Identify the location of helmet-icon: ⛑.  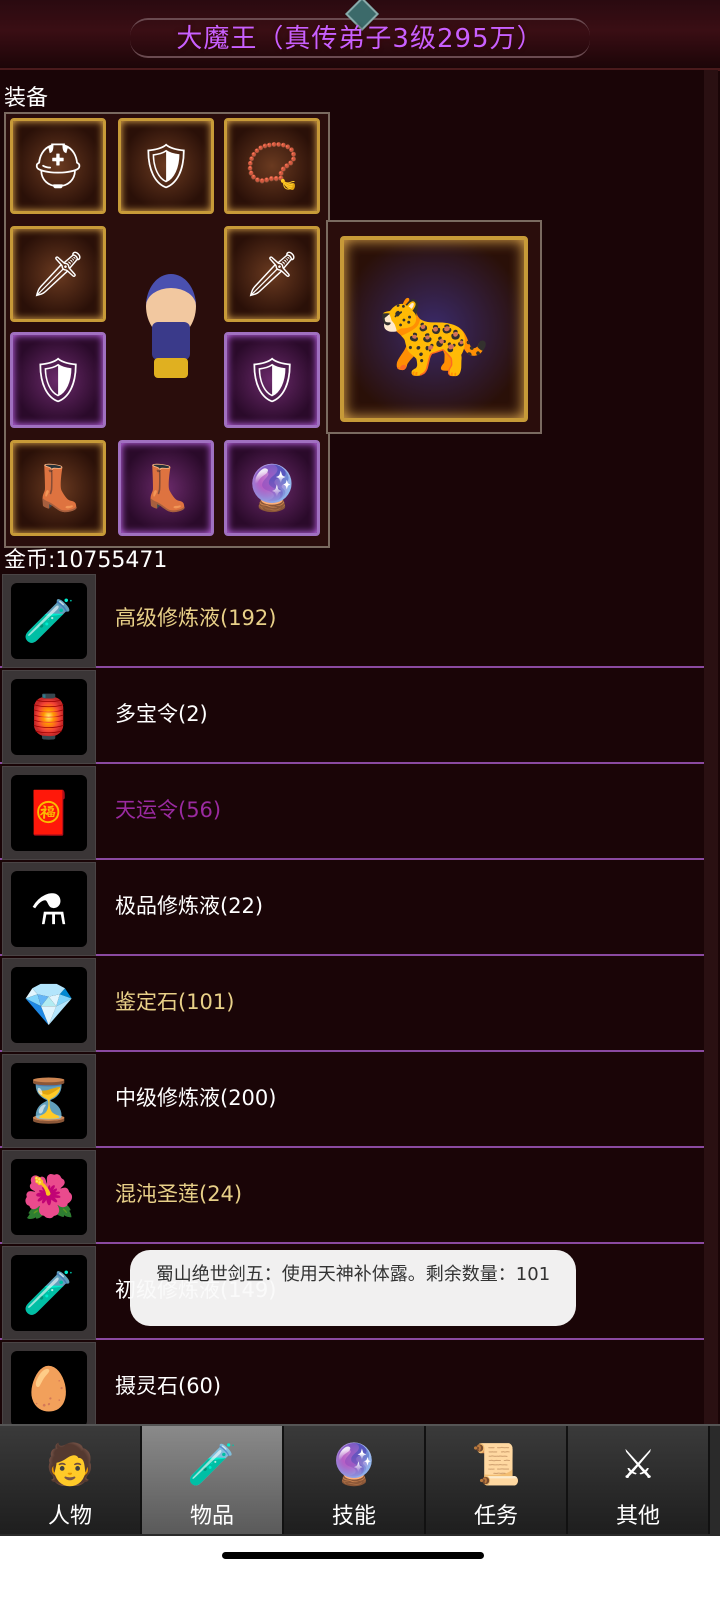
(58, 166).